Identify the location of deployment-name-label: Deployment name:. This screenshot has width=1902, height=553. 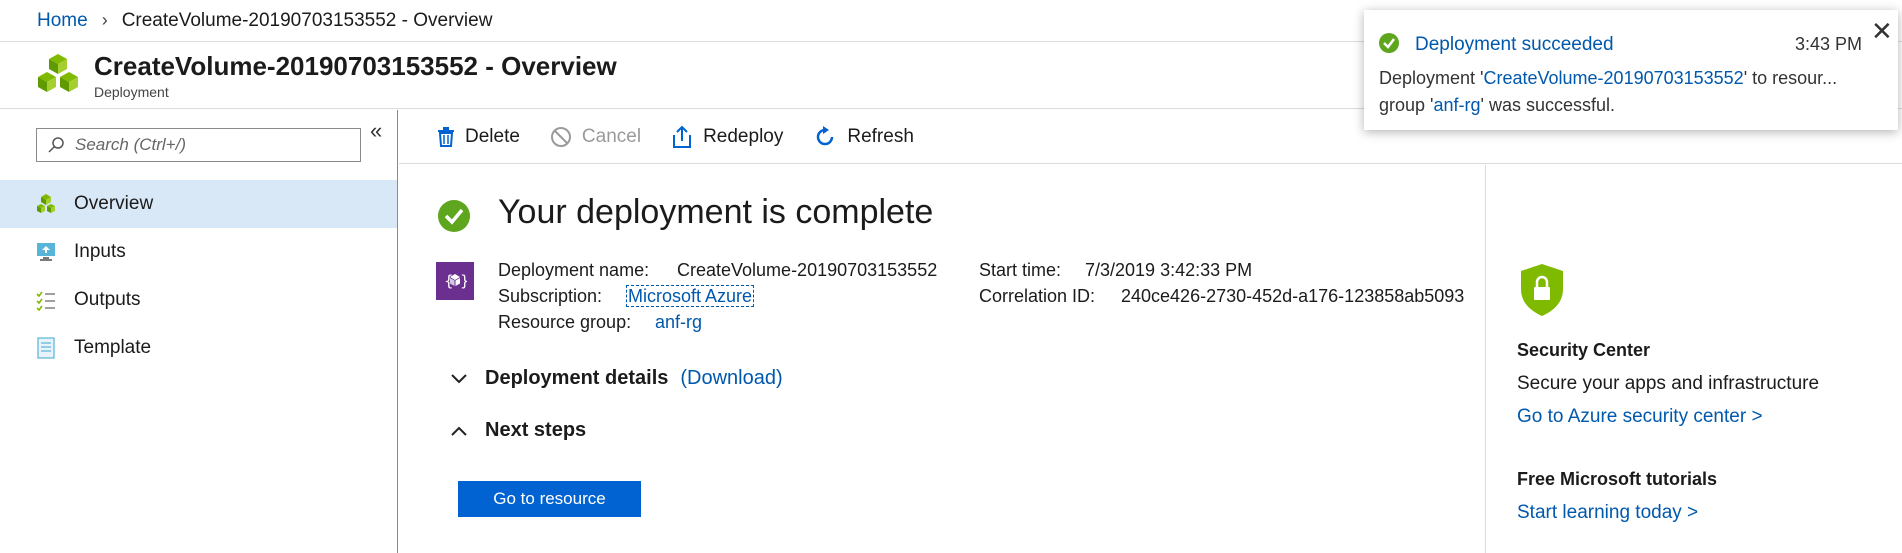
(574, 270).